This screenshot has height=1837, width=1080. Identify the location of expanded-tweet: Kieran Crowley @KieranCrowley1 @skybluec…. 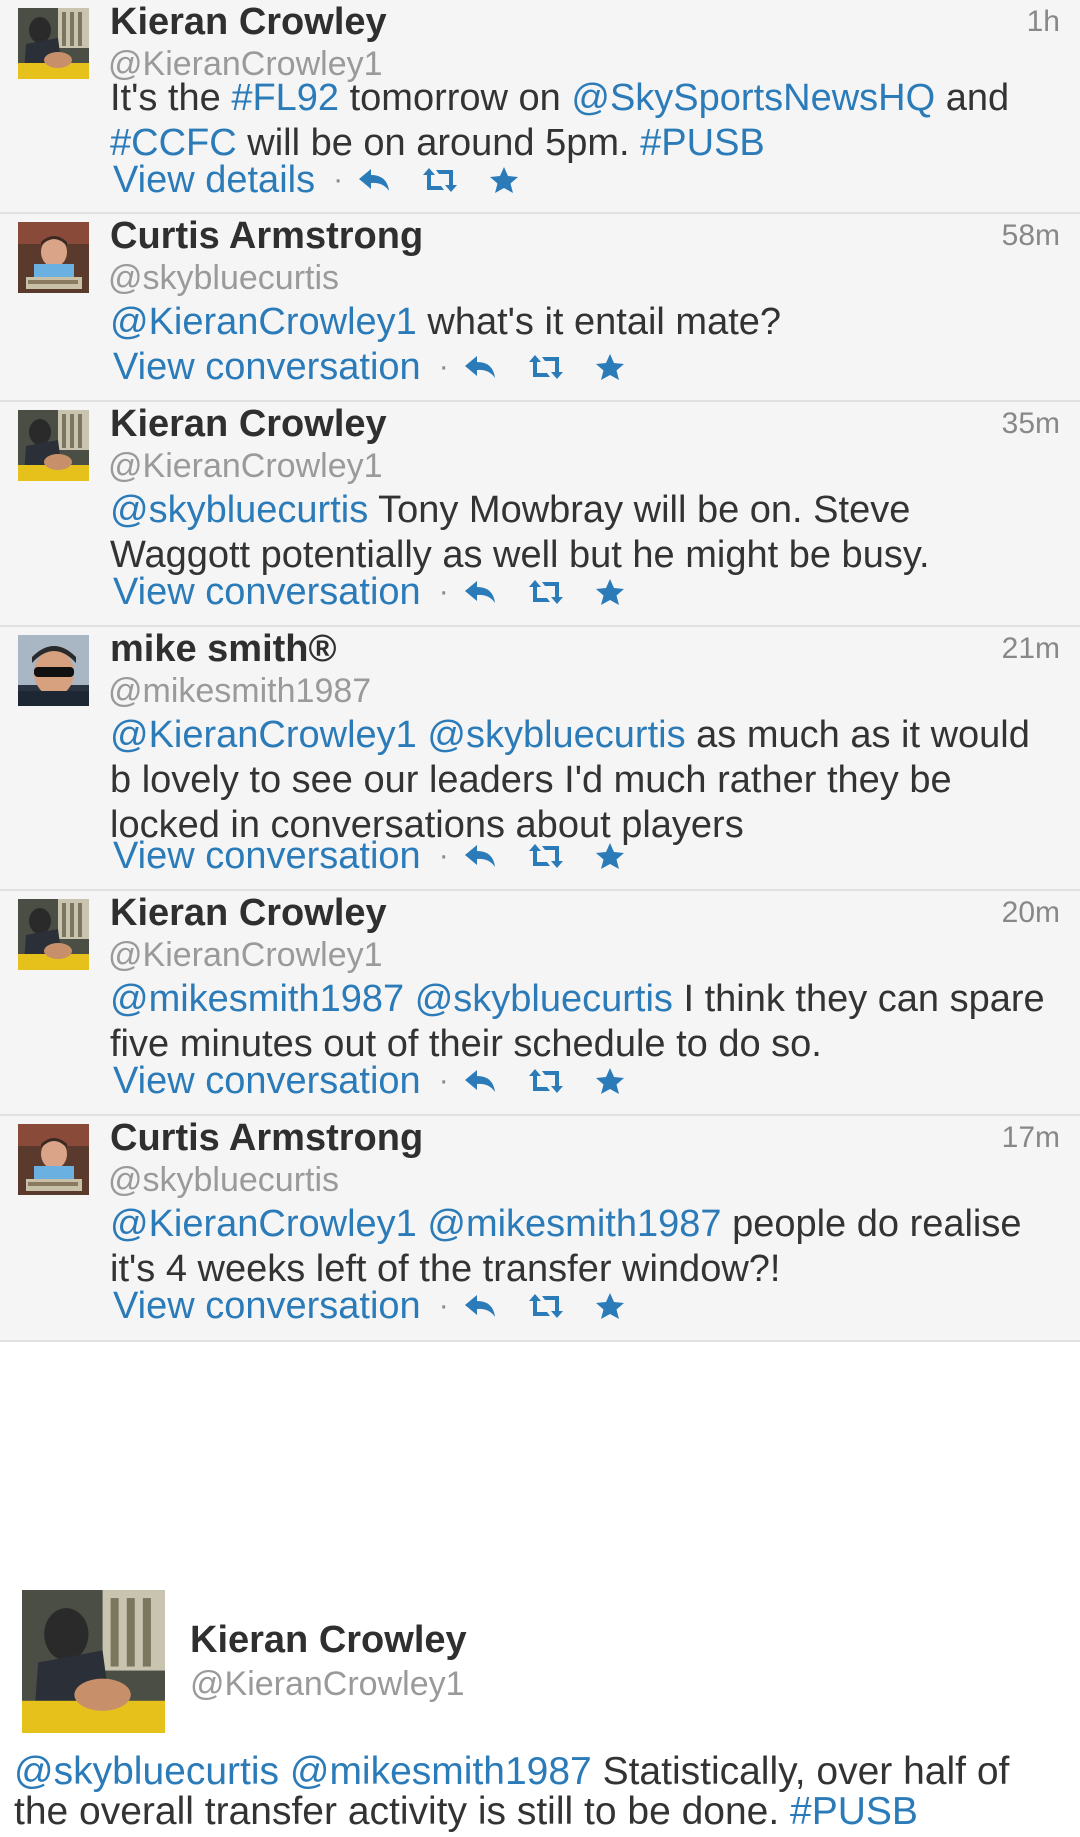
(540, 1704).